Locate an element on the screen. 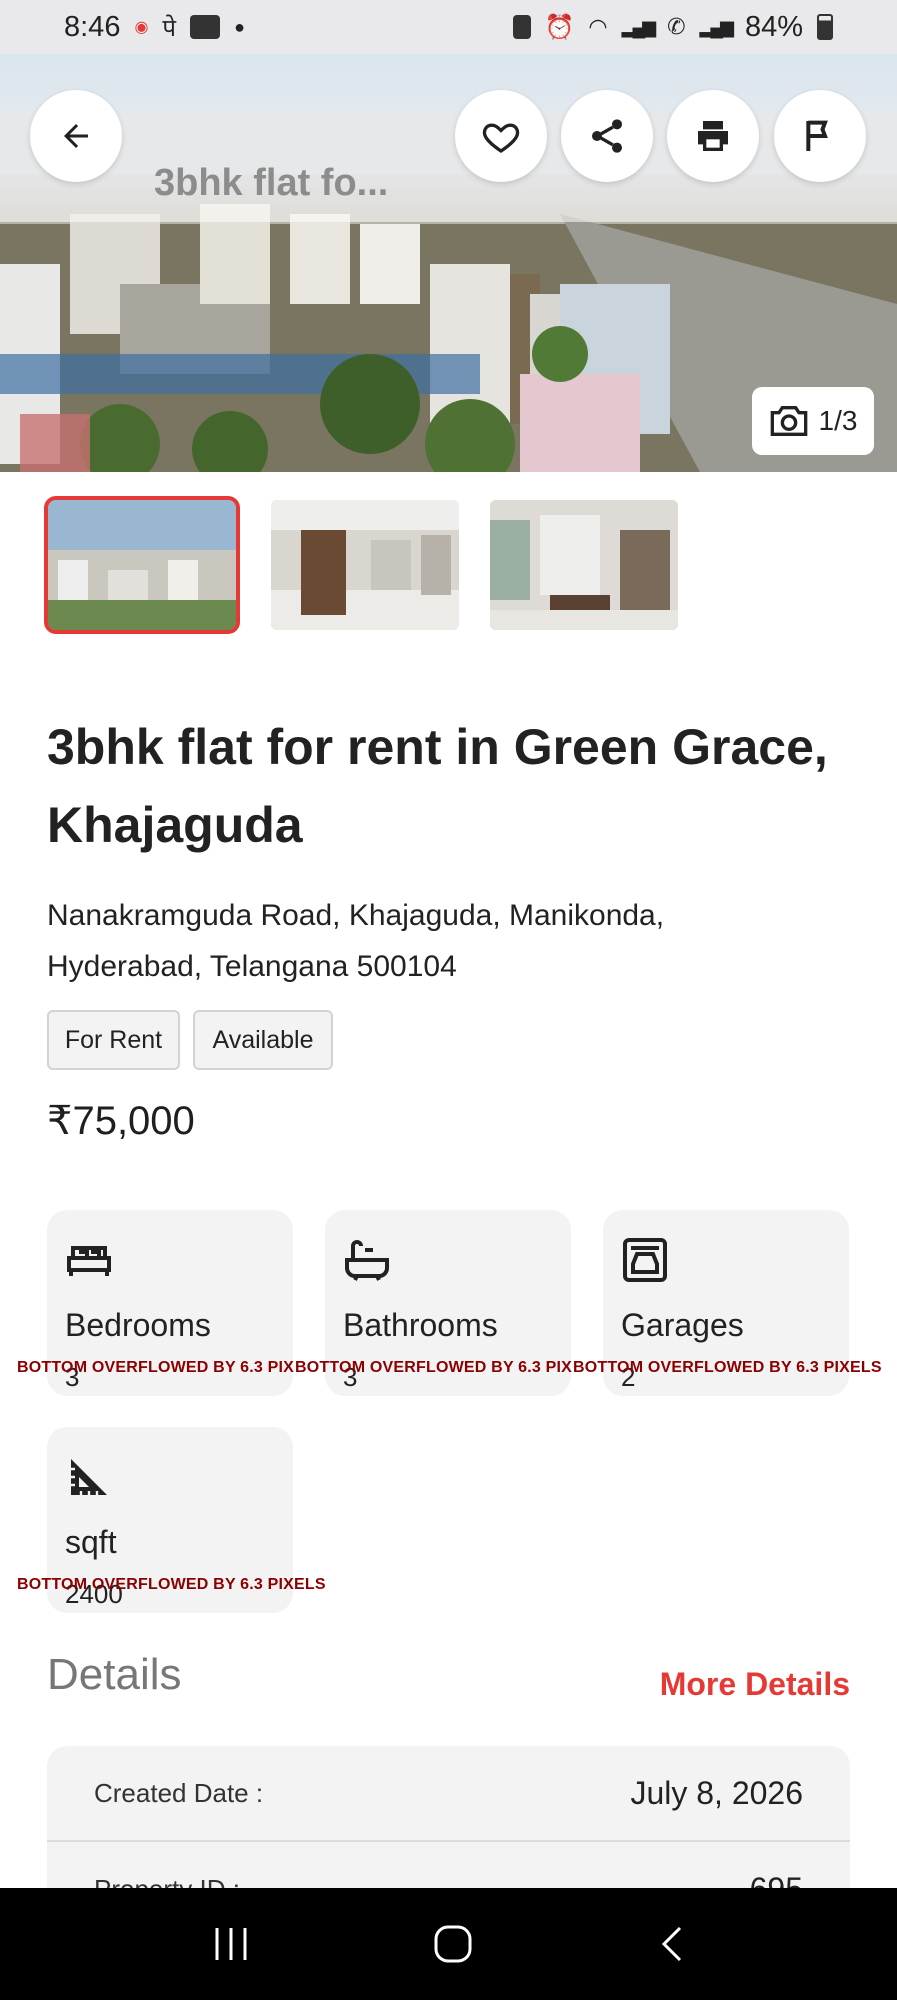  arrow-left-icon is located at coordinates (76, 136).